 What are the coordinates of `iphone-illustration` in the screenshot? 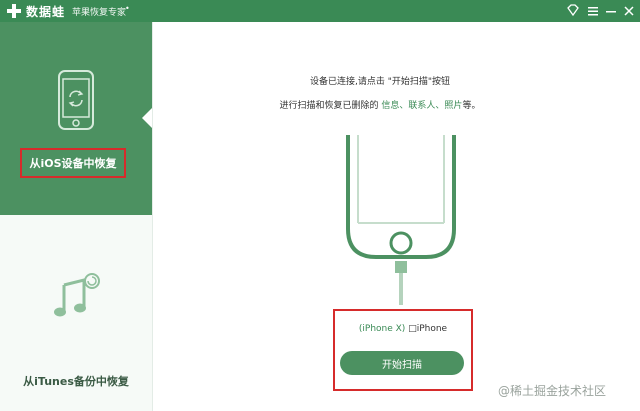 It's located at (401, 220).